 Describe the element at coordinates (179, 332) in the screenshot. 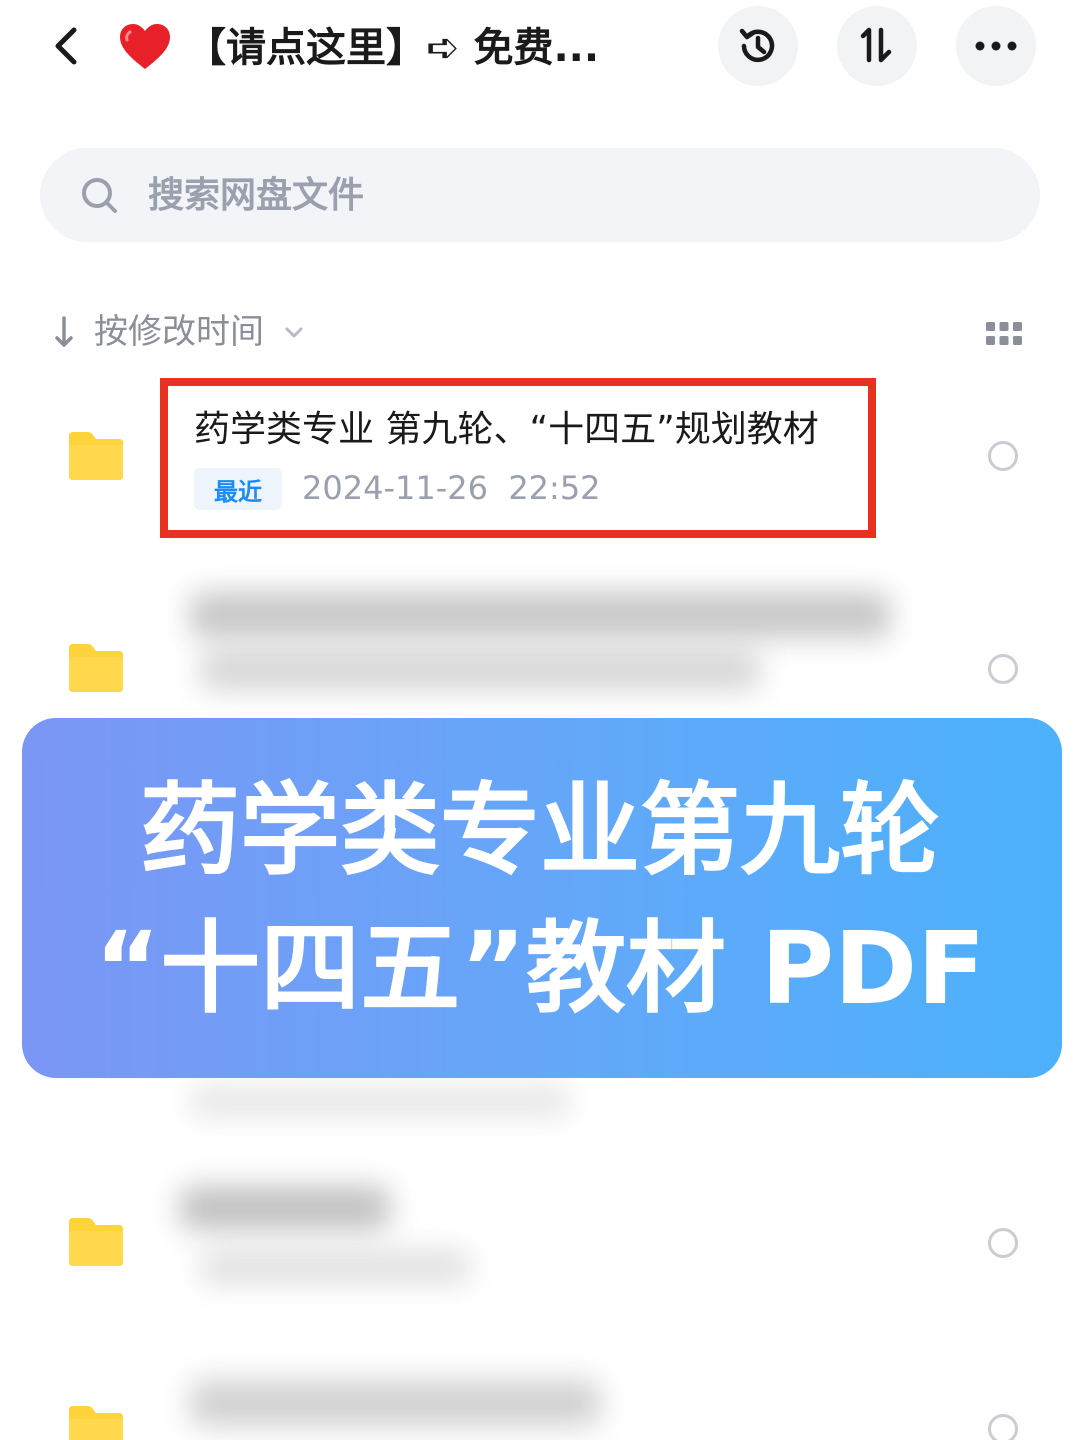

I see `sort-label: 按修改时间` at that location.